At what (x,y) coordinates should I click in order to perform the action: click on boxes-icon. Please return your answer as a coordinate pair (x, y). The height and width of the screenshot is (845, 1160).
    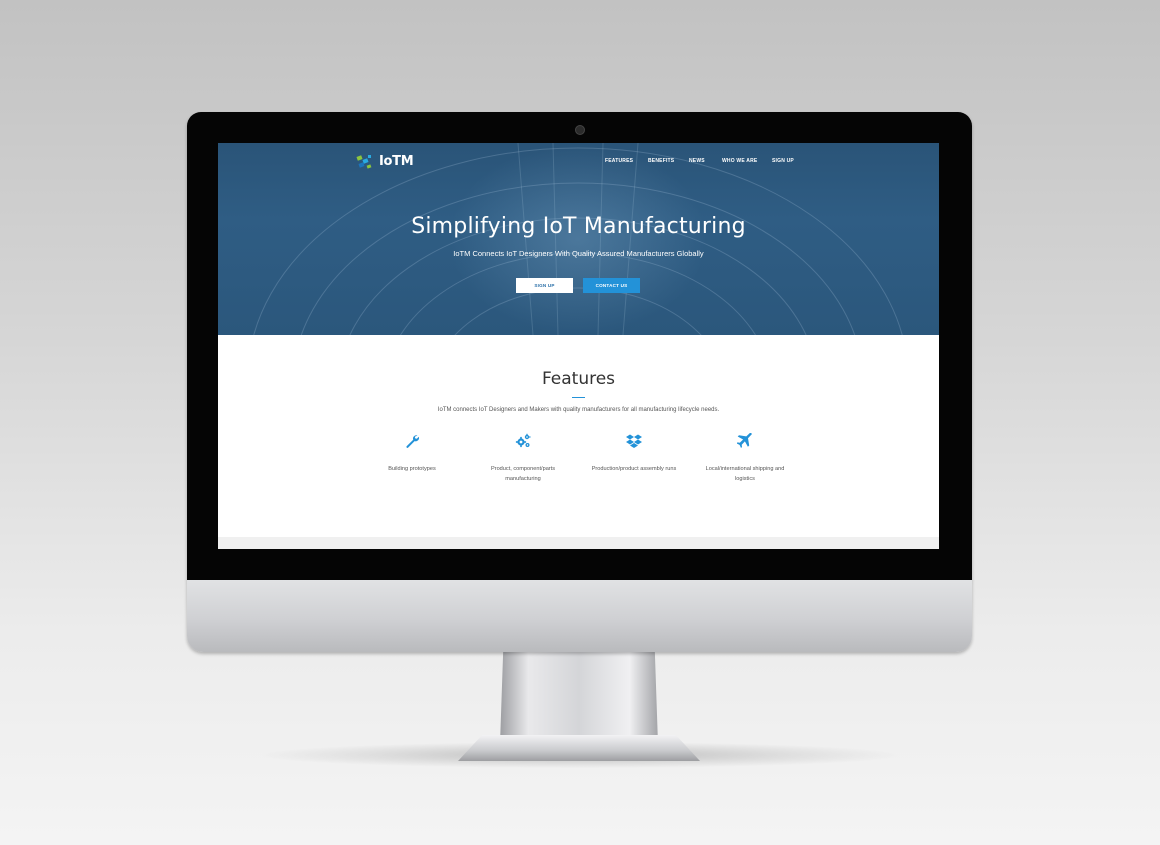
    Looking at the image, I should click on (634, 441).